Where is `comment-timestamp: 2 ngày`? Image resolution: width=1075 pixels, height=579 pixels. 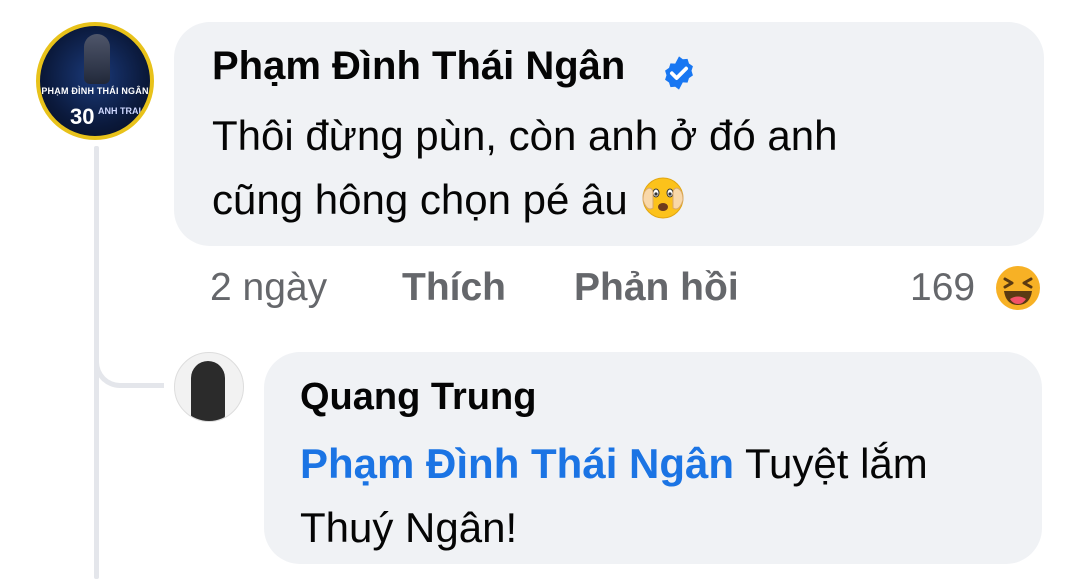 comment-timestamp: 2 ngày is located at coordinates (268, 288).